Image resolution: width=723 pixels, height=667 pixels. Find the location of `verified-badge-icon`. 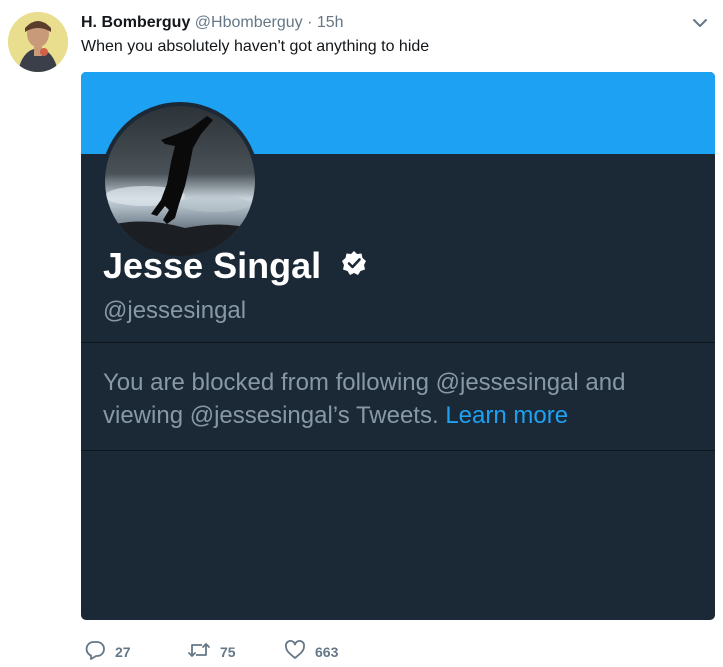

verified-badge-icon is located at coordinates (354, 264).